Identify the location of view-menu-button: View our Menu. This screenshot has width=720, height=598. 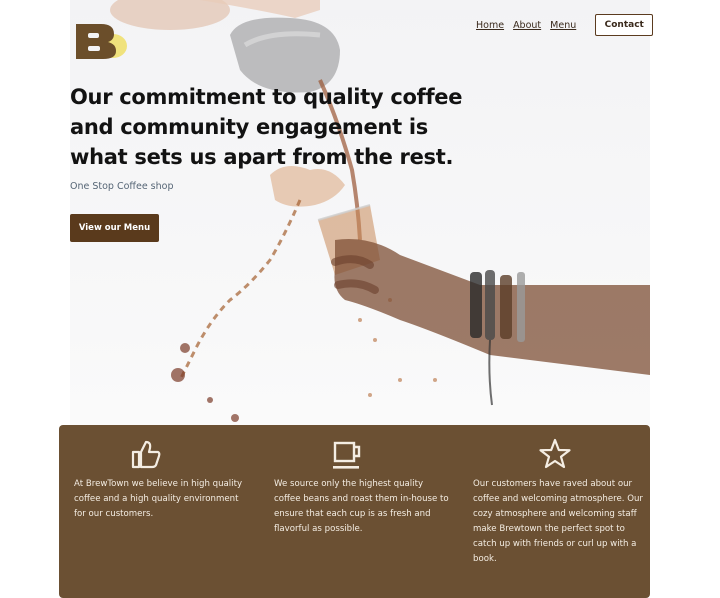
(114, 228).